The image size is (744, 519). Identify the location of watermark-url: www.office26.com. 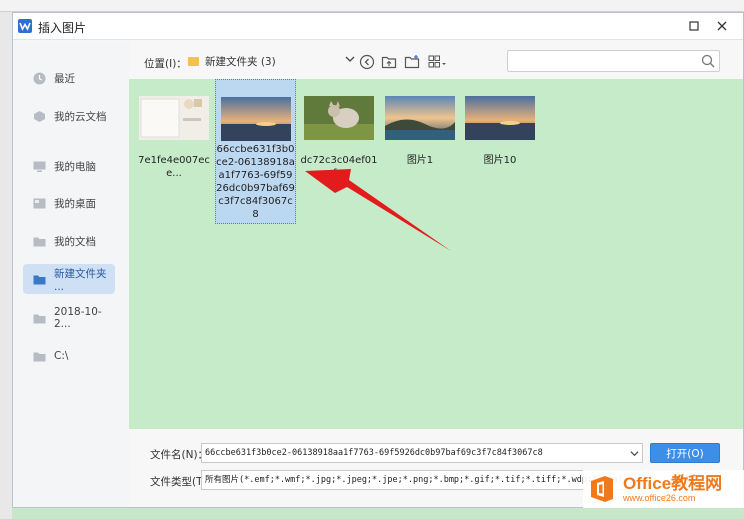
(659, 498).